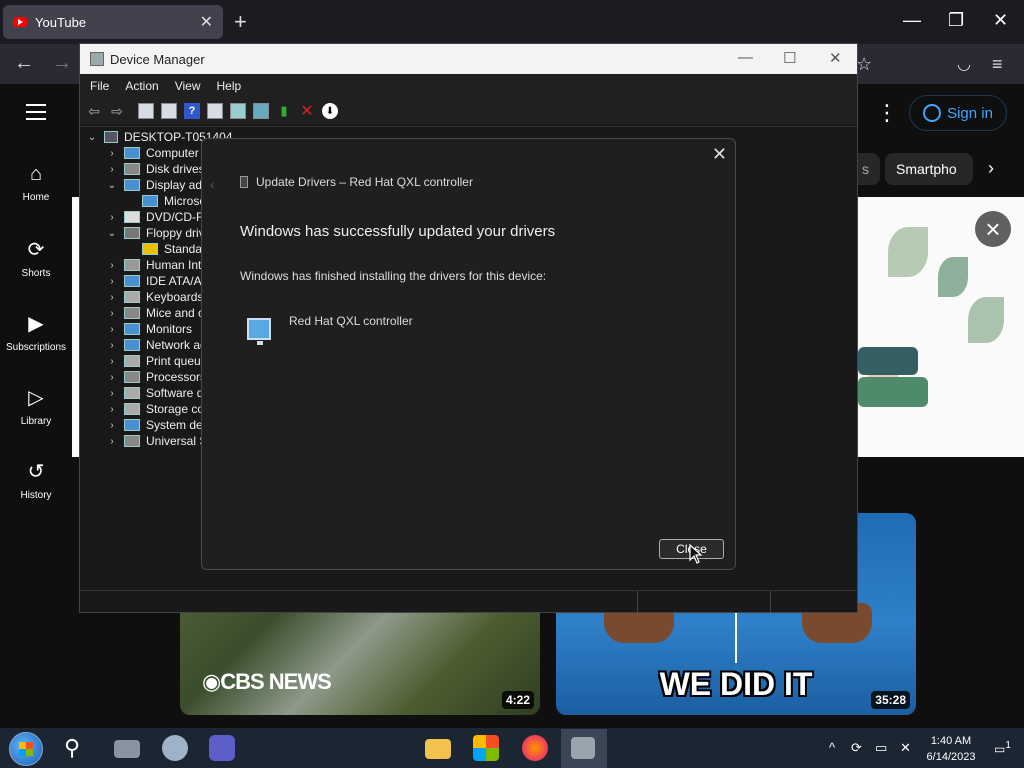 This screenshot has height=768, width=1024. What do you see at coordinates (188, 86) in the screenshot?
I see `menu-view: View` at bounding box center [188, 86].